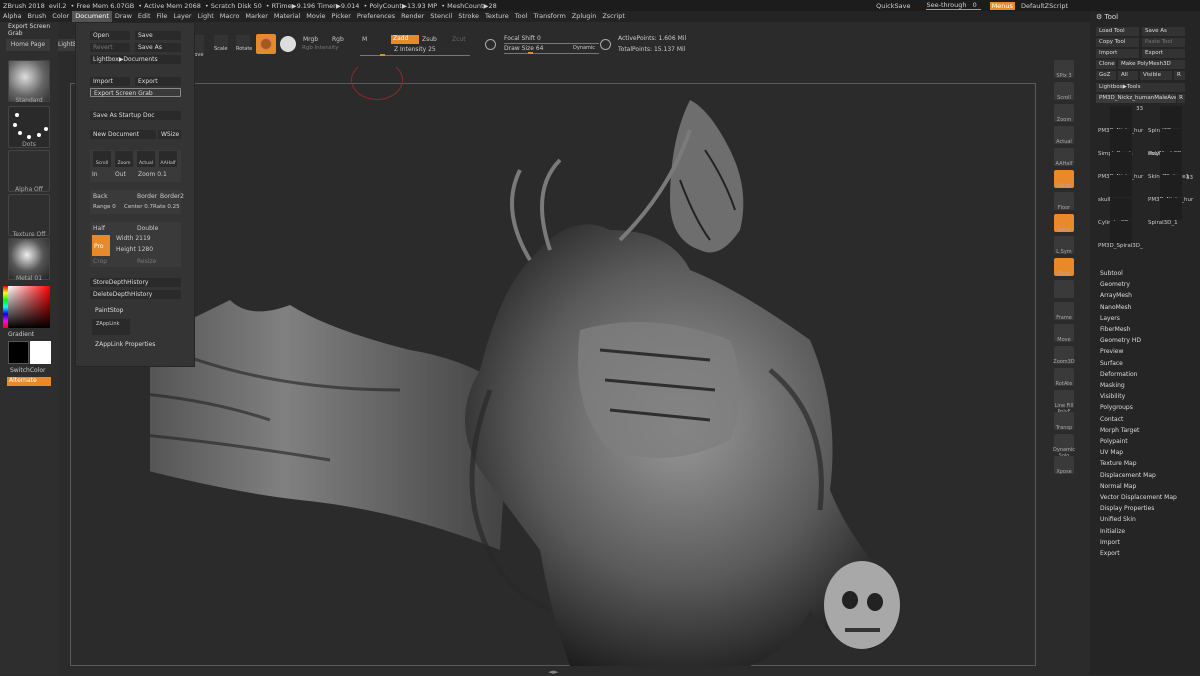 Image resolution: width=1200 pixels, height=676 pixels. Describe the element at coordinates (1181, 98) in the screenshot. I see `current-tool-r-button: R` at that location.